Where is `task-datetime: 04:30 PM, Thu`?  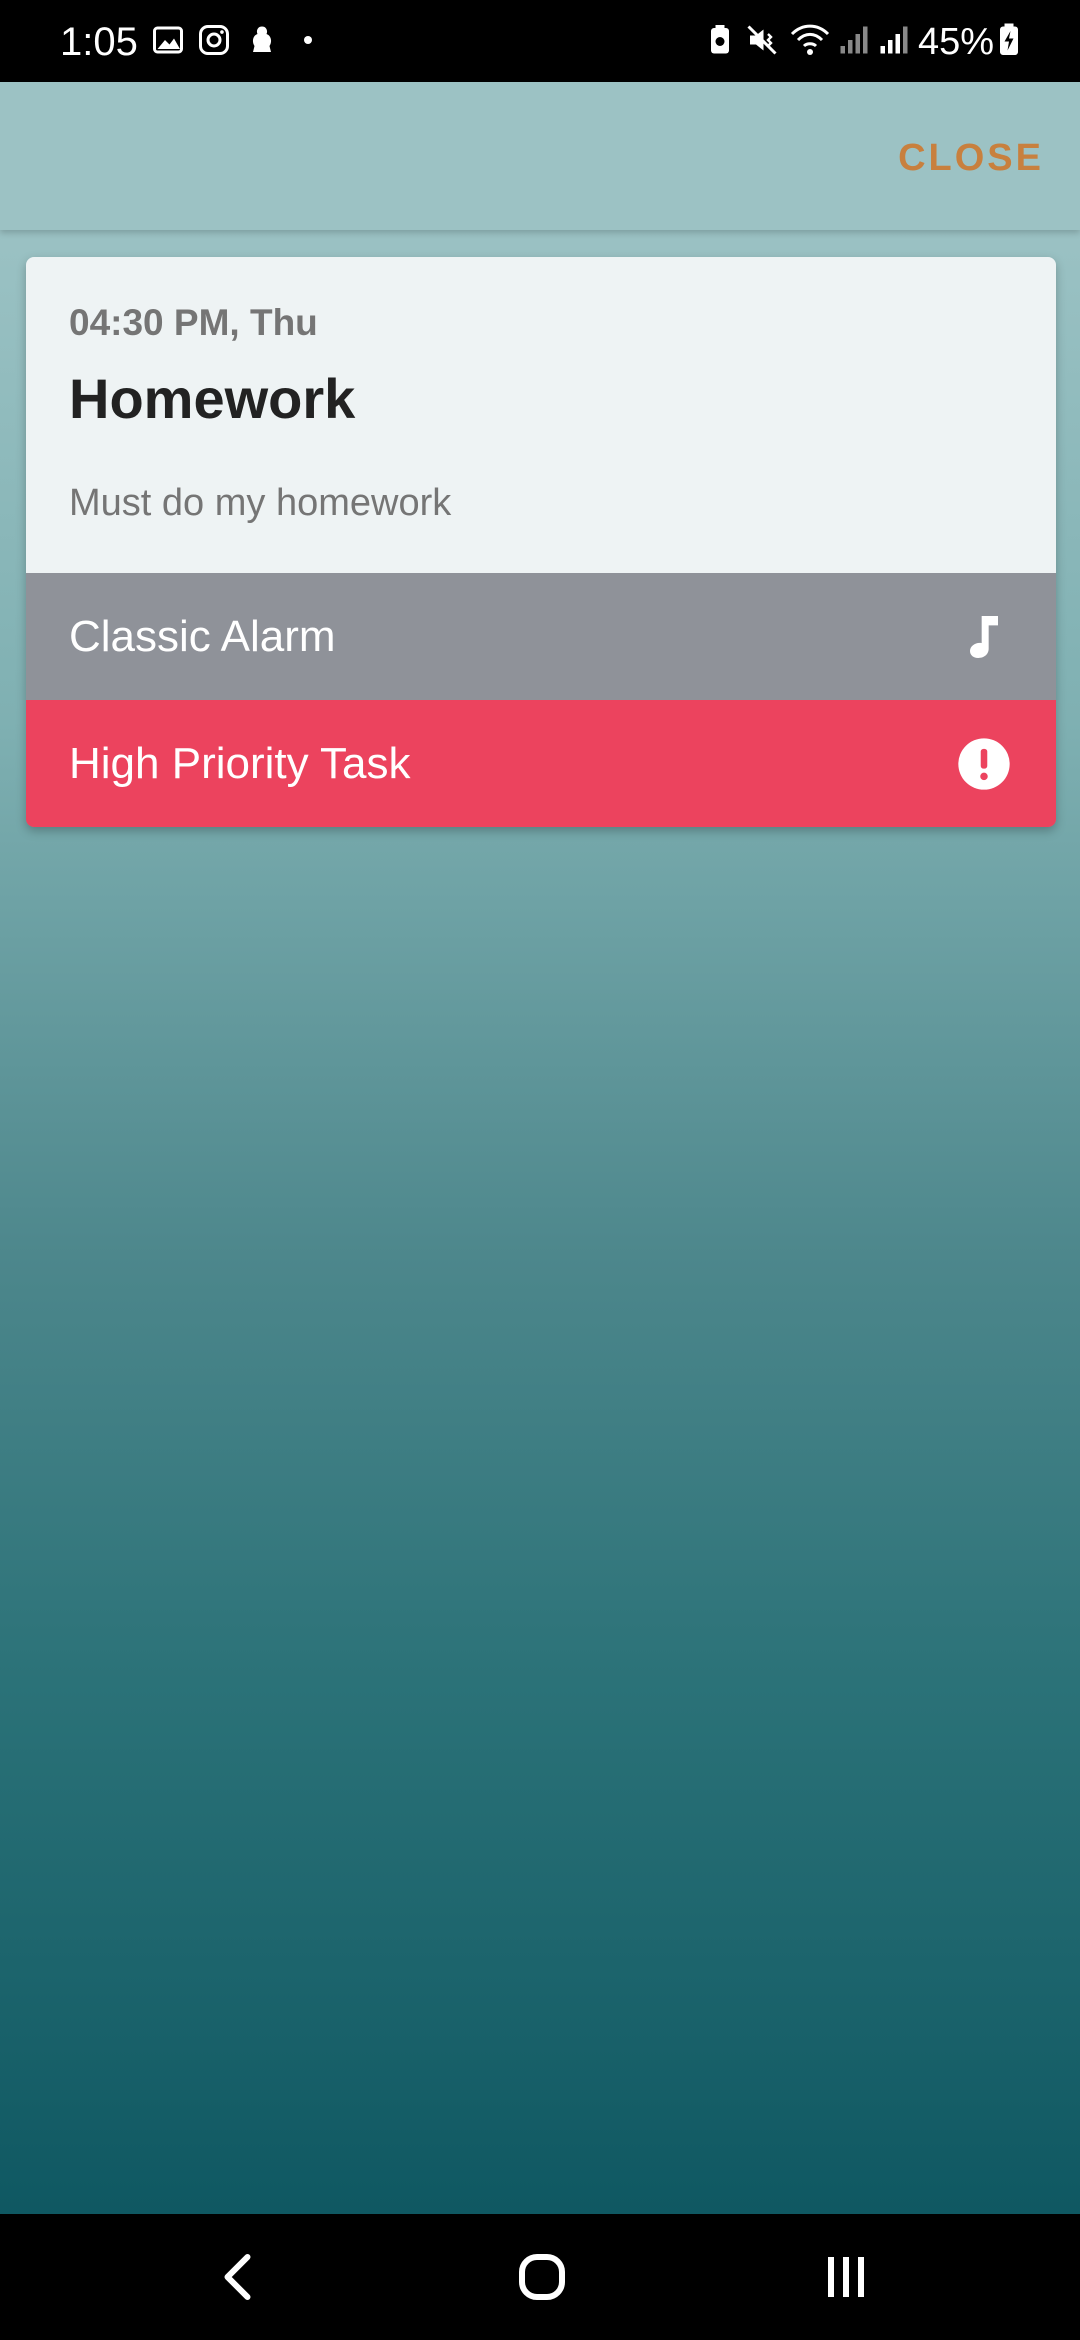 task-datetime: 04:30 PM, Thu is located at coordinates (193, 322).